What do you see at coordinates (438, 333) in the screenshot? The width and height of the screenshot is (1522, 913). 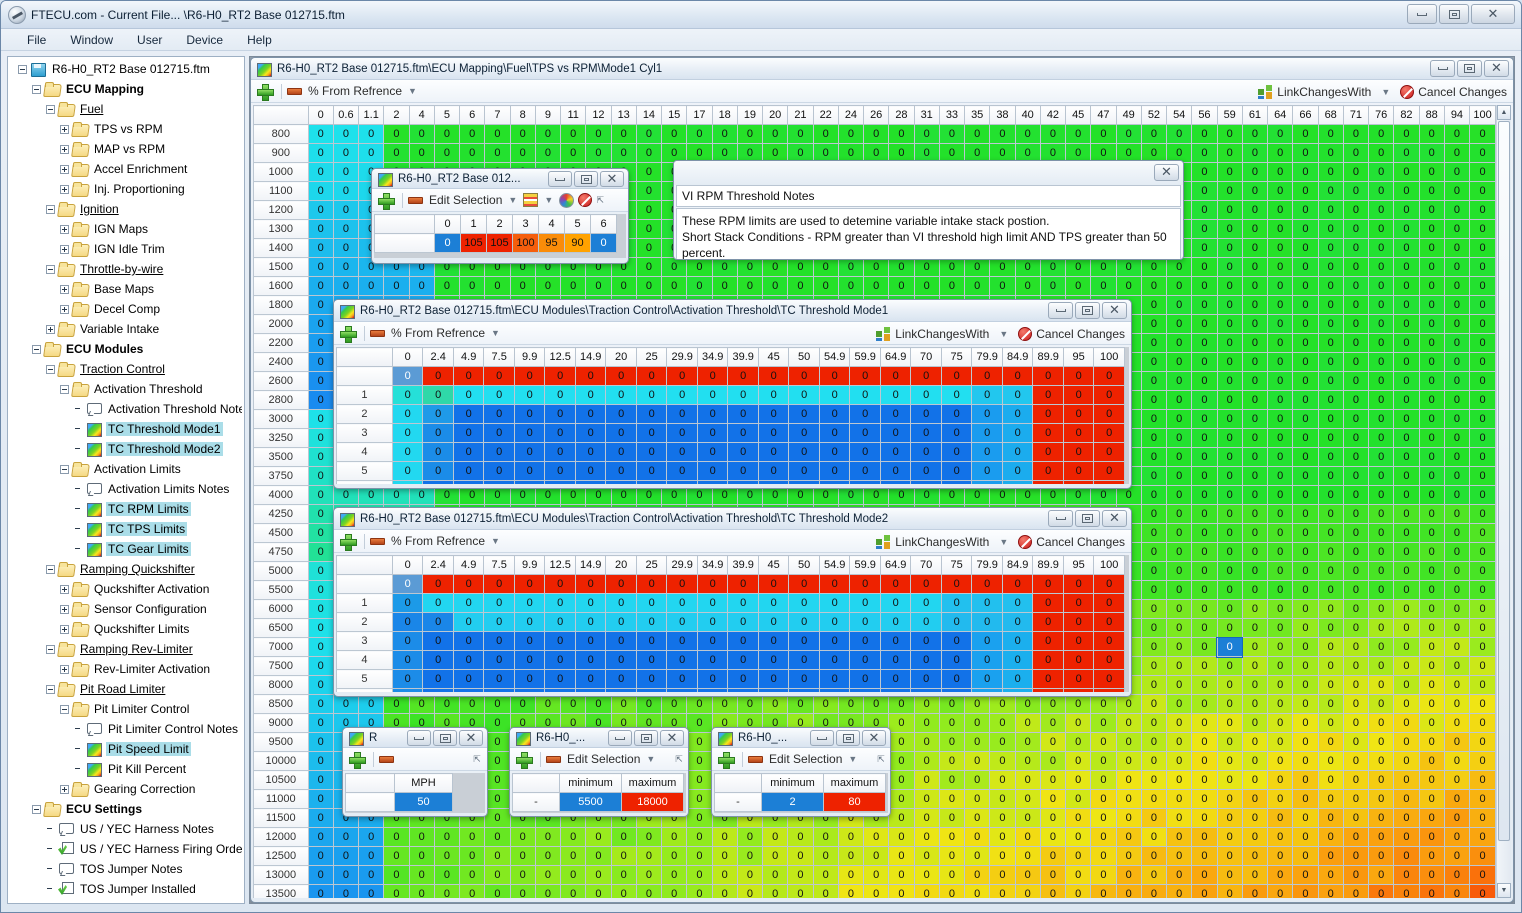 I see `tc-mode1-mode-label: % From Refrence` at bounding box center [438, 333].